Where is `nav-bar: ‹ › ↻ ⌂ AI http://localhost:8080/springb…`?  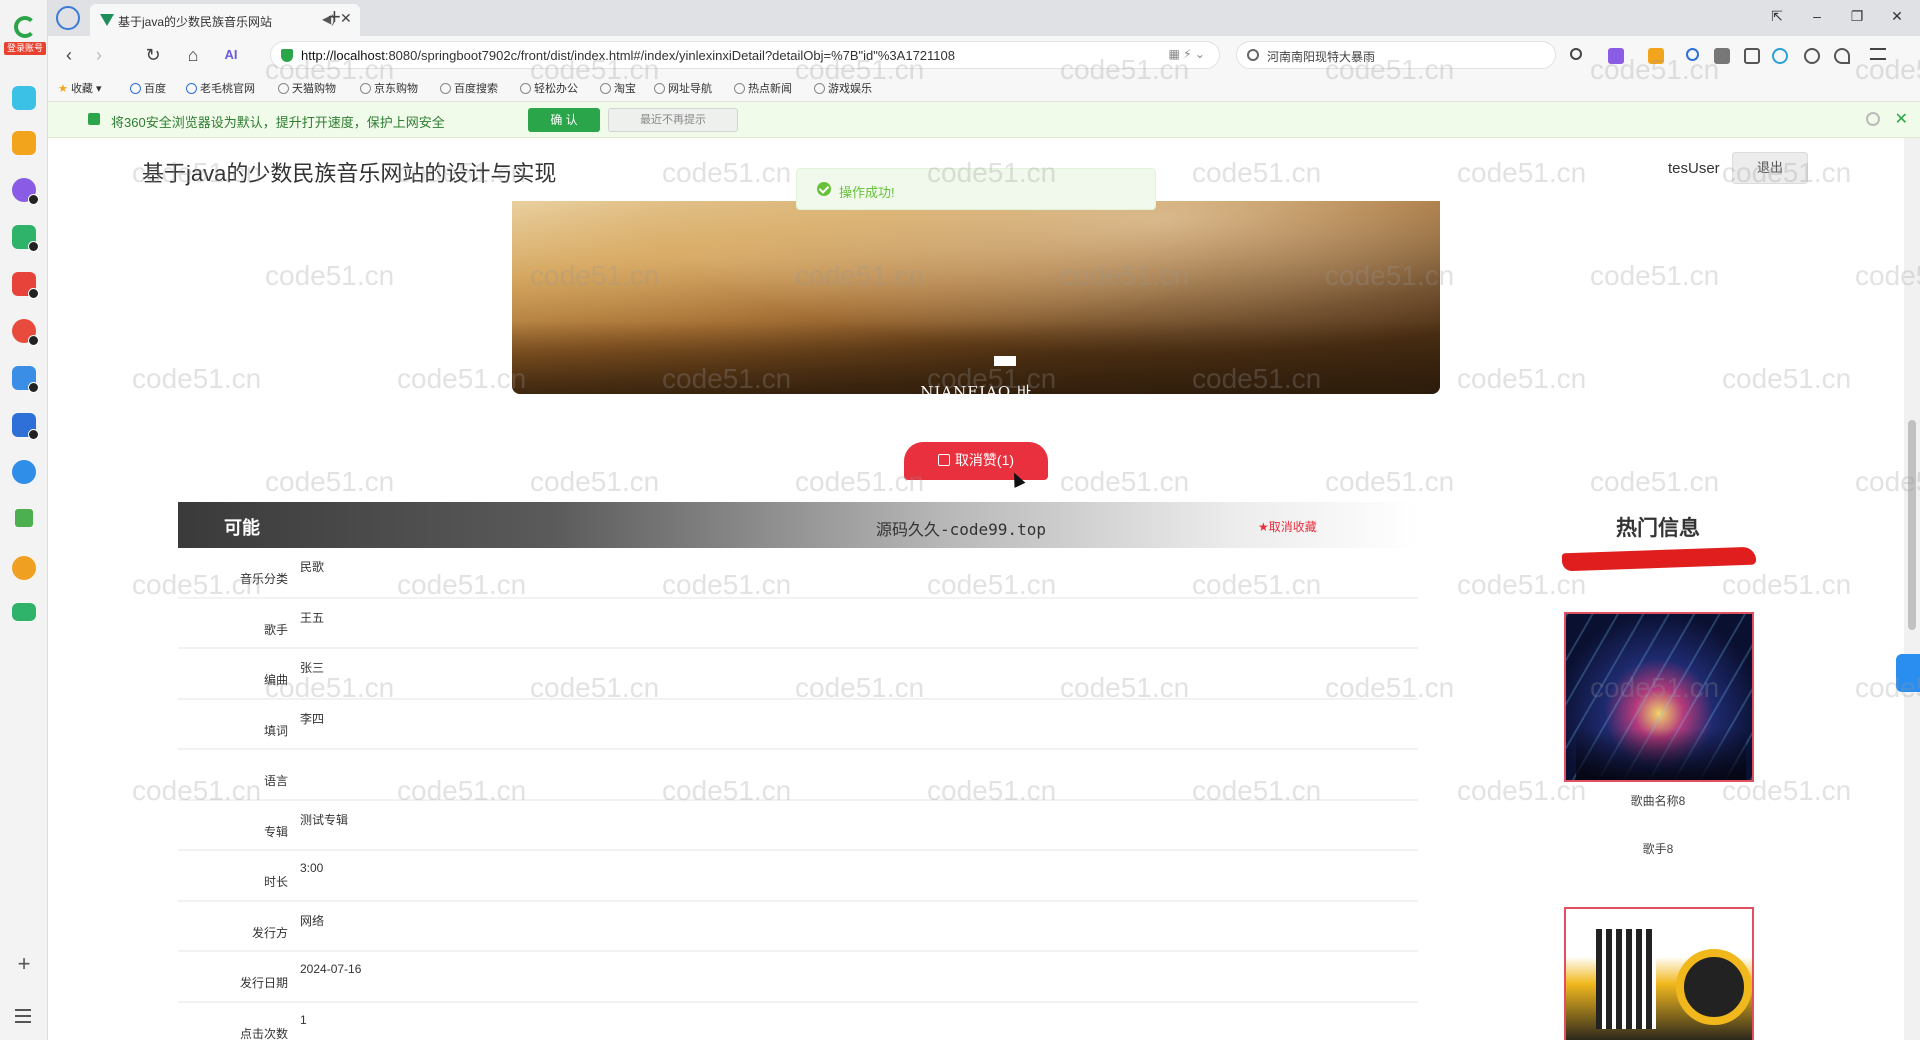 nav-bar: ‹ › ↻ ⌂ AI http://localhost:8080/springb… is located at coordinates (984, 55).